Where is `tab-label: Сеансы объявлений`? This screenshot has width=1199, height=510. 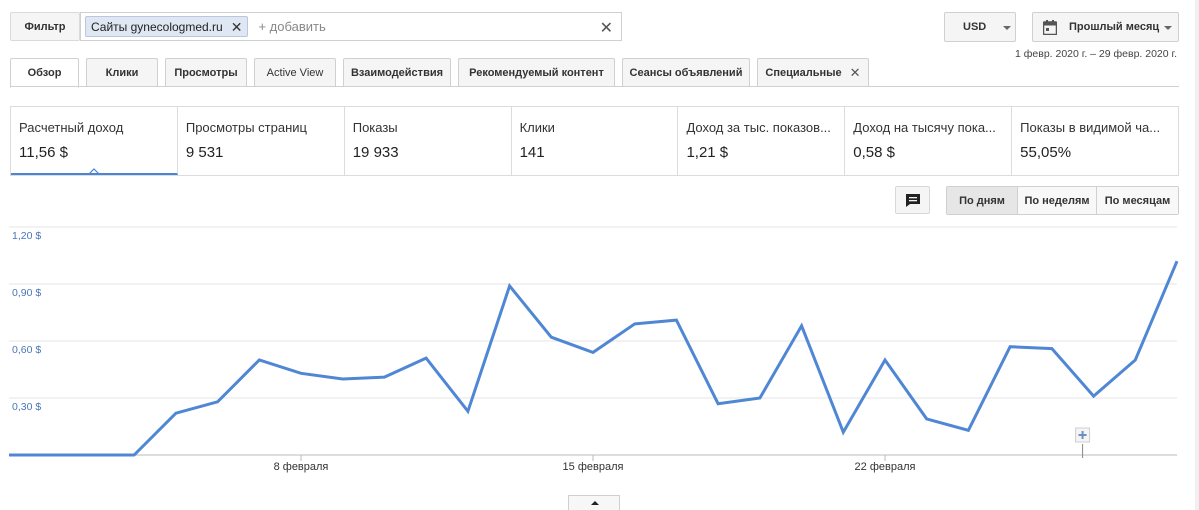
tab-label: Сеансы объявлений is located at coordinates (686, 72).